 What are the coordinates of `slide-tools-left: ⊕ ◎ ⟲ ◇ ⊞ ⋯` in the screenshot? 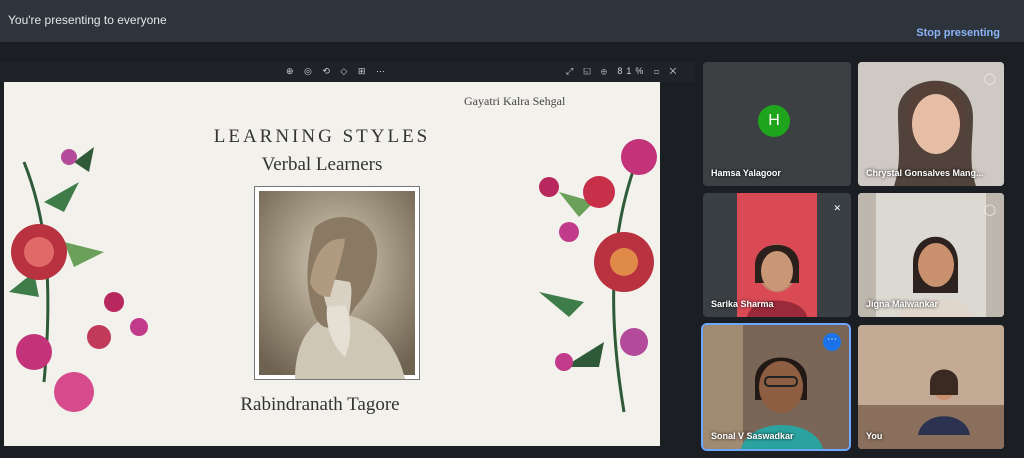 It's located at (337, 71).